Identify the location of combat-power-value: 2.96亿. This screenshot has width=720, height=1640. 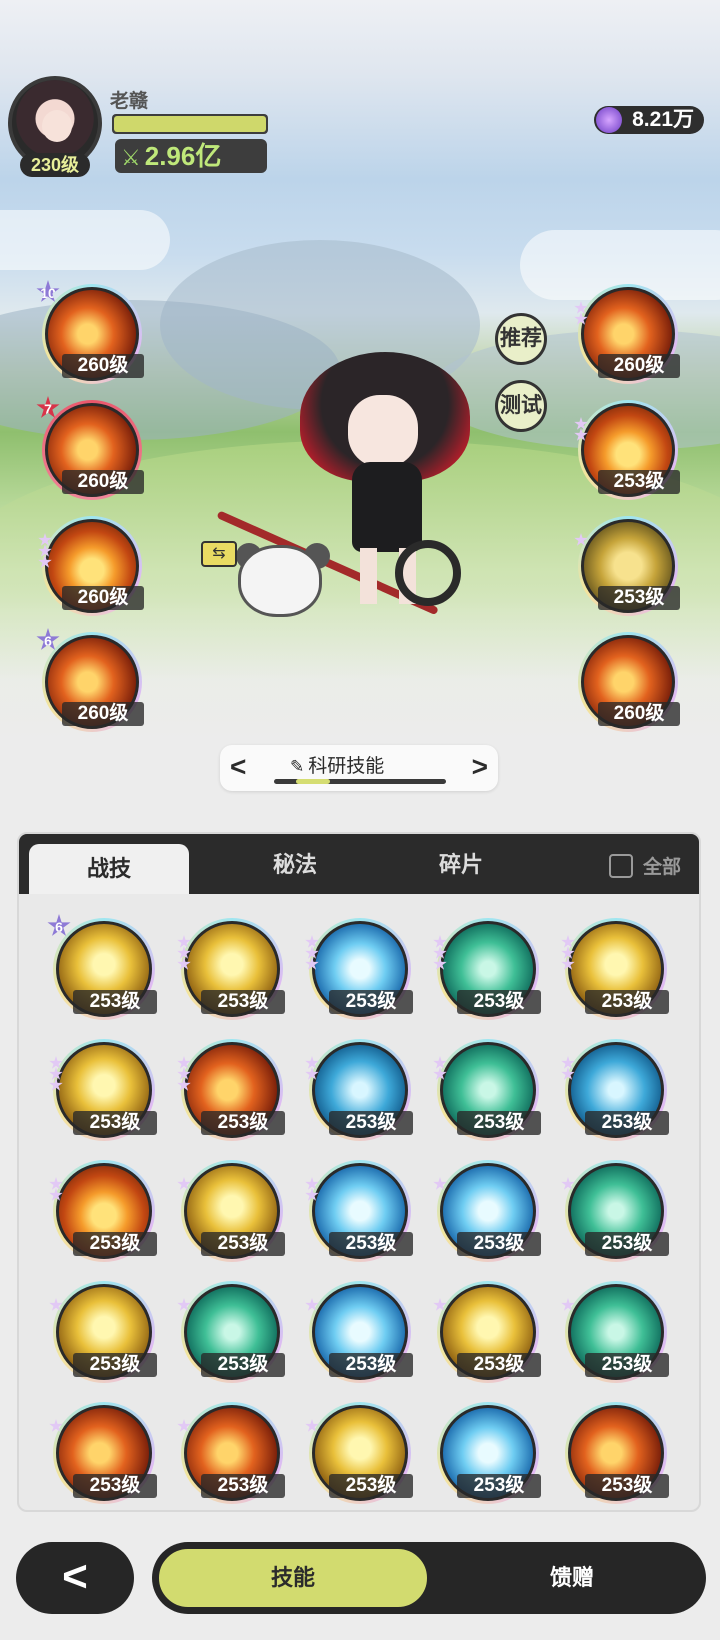
(183, 156).